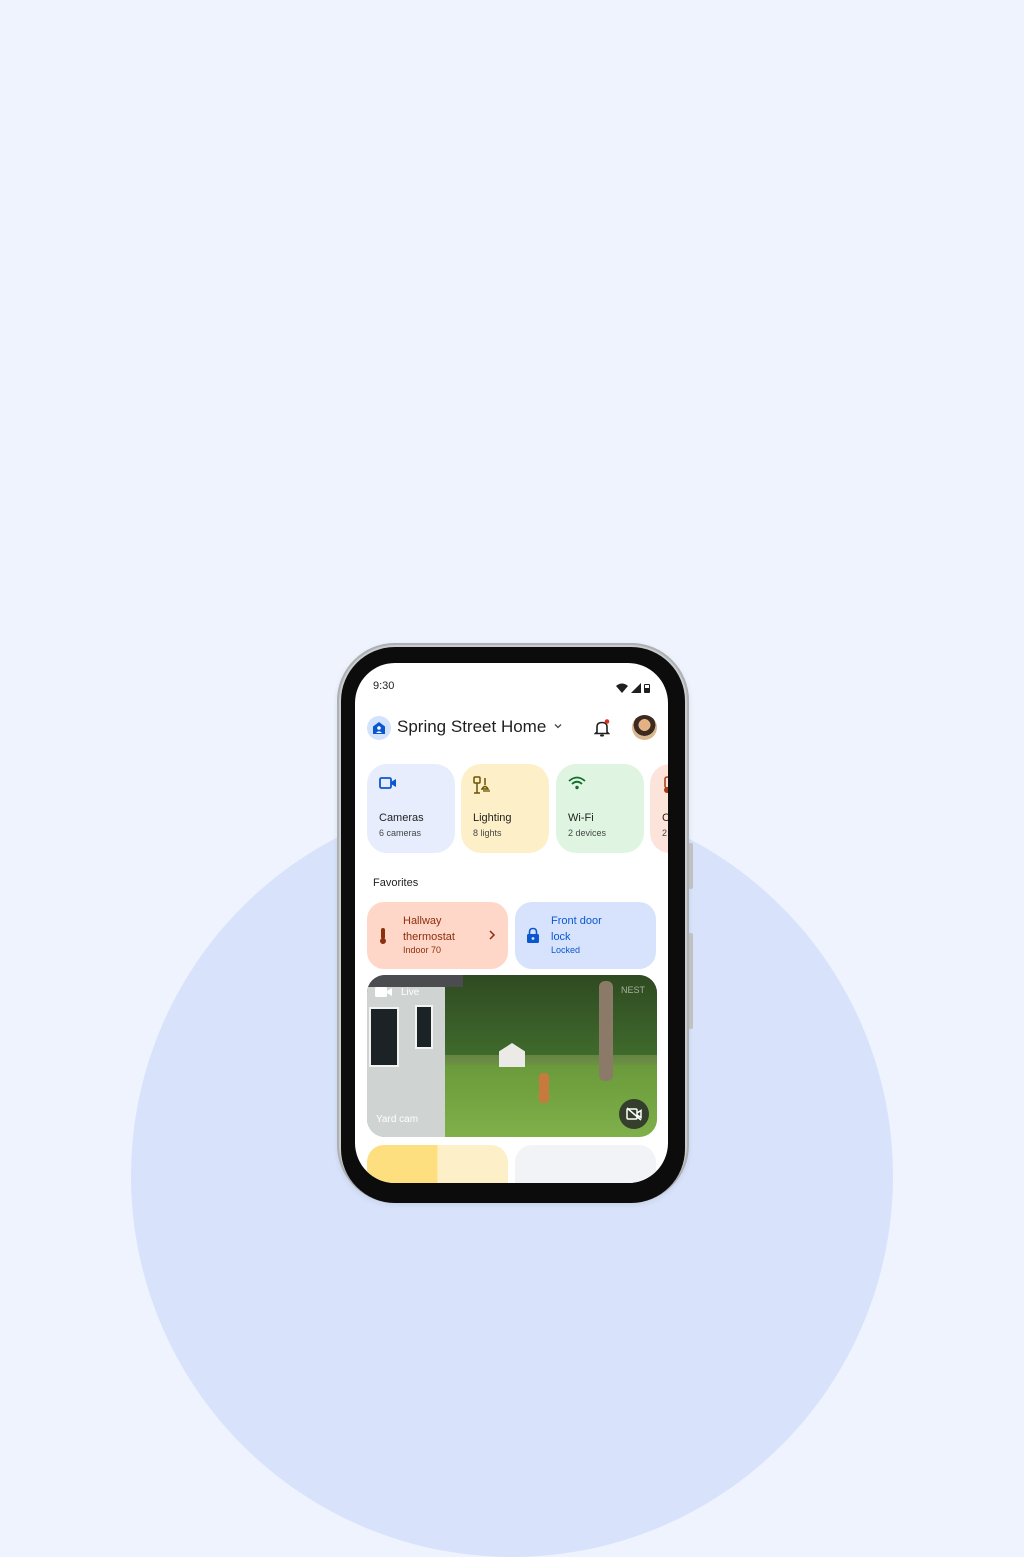  Describe the element at coordinates (397, 1119) in the screenshot. I see `camera-name: Yard cam` at that location.